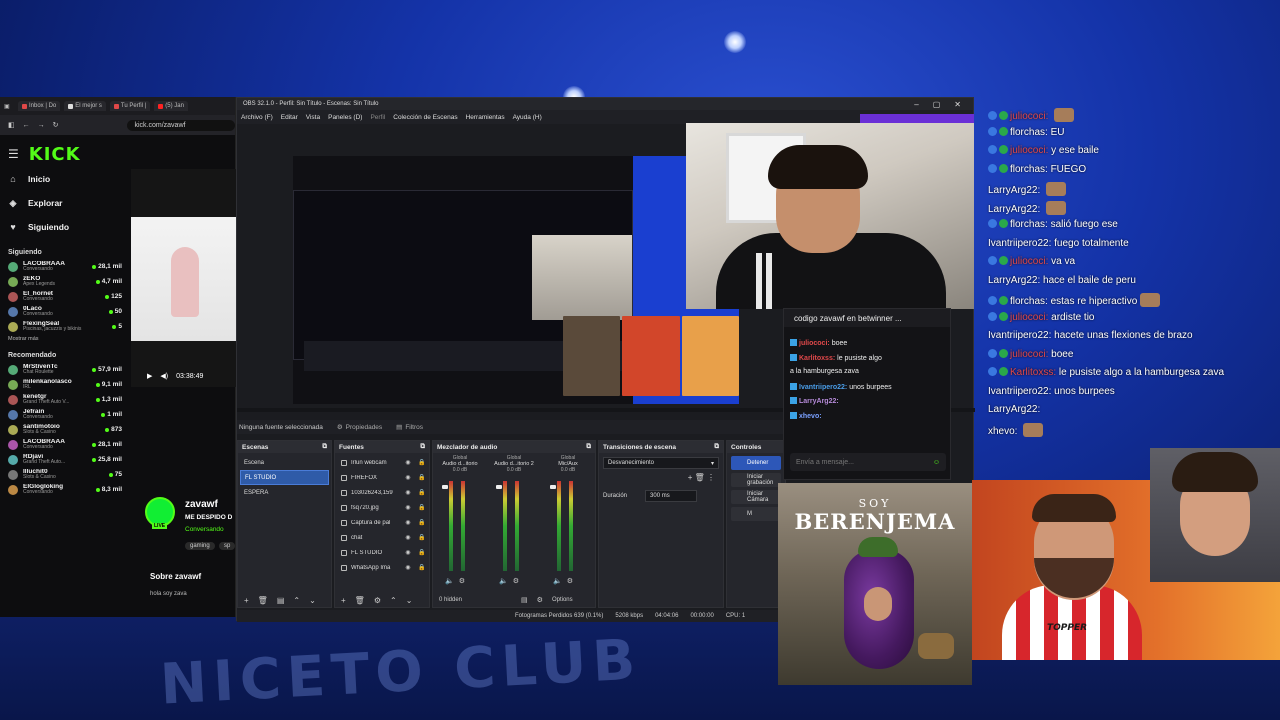 The height and width of the screenshot is (720, 1280). Describe the element at coordinates (65, 203) in the screenshot. I see `nav-explorar: ◈ Explorar` at that location.